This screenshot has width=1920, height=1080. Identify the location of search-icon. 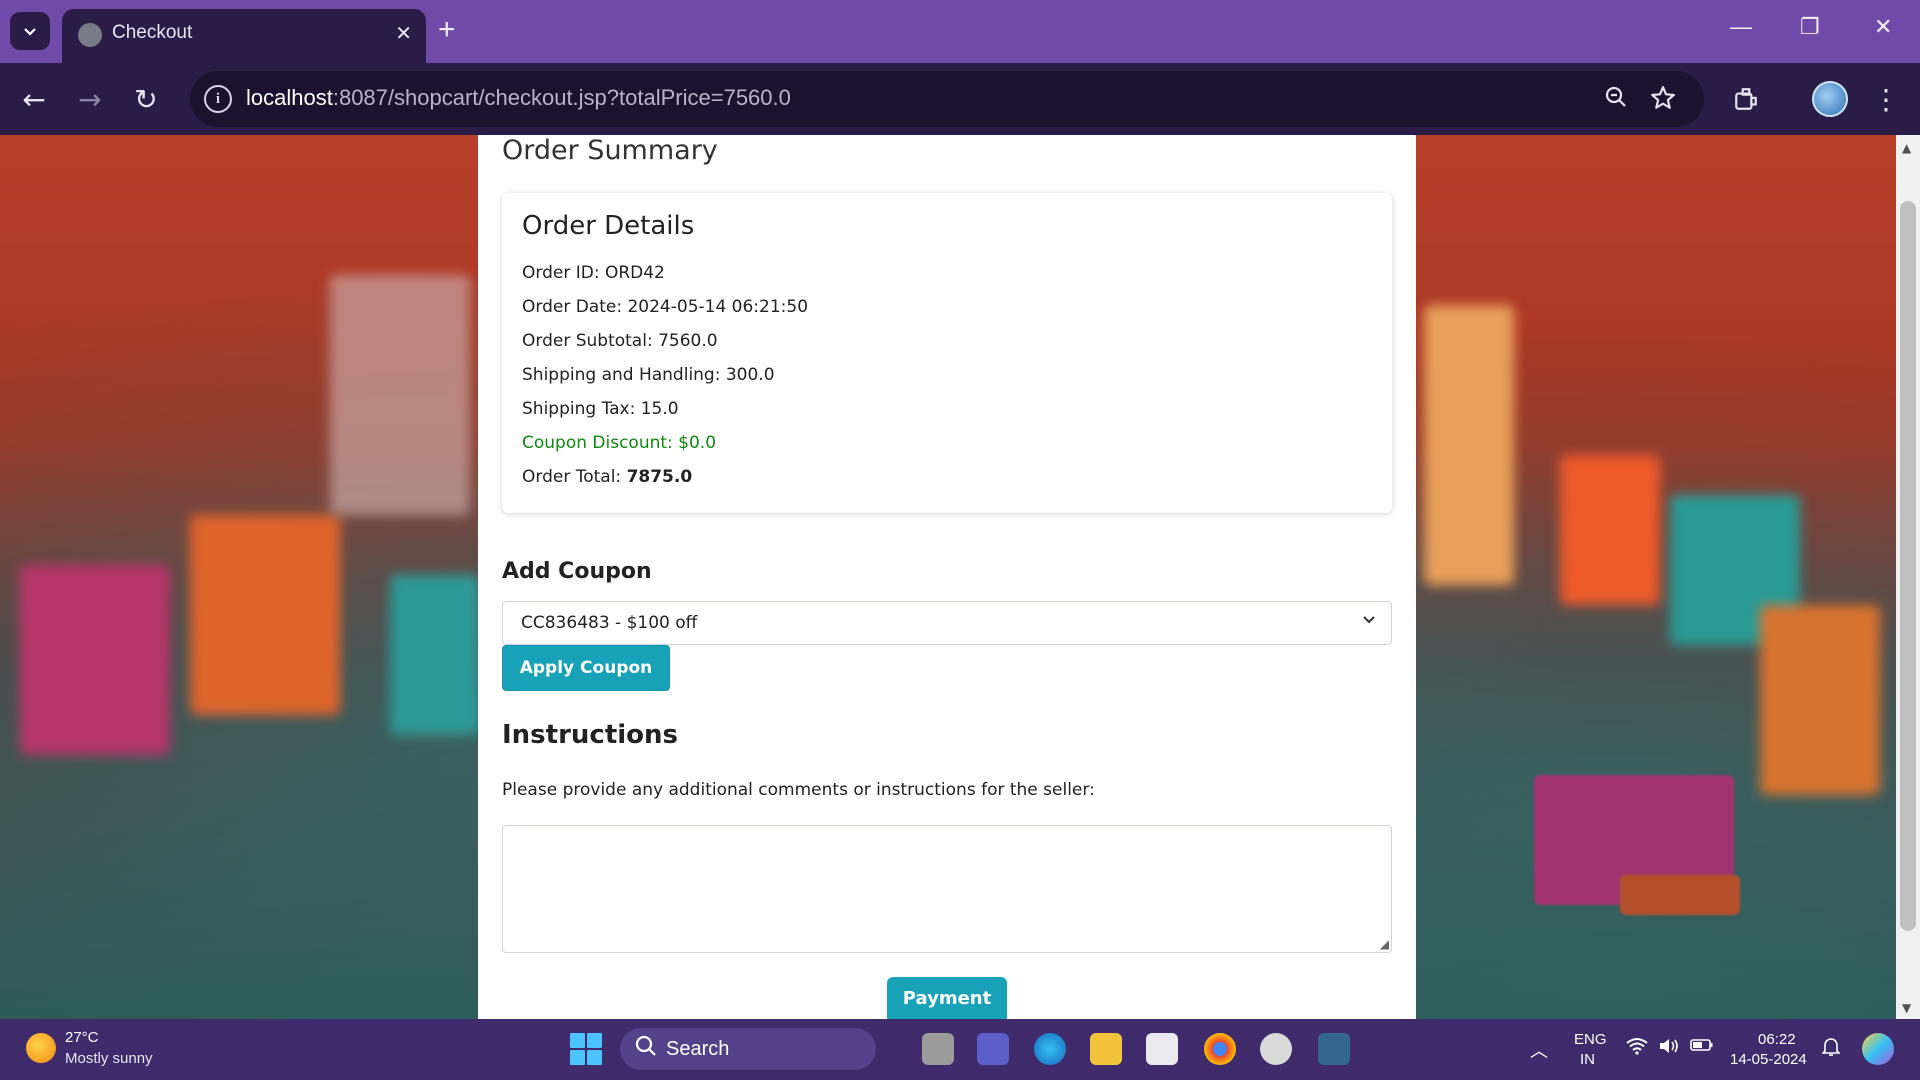
(646, 1049).